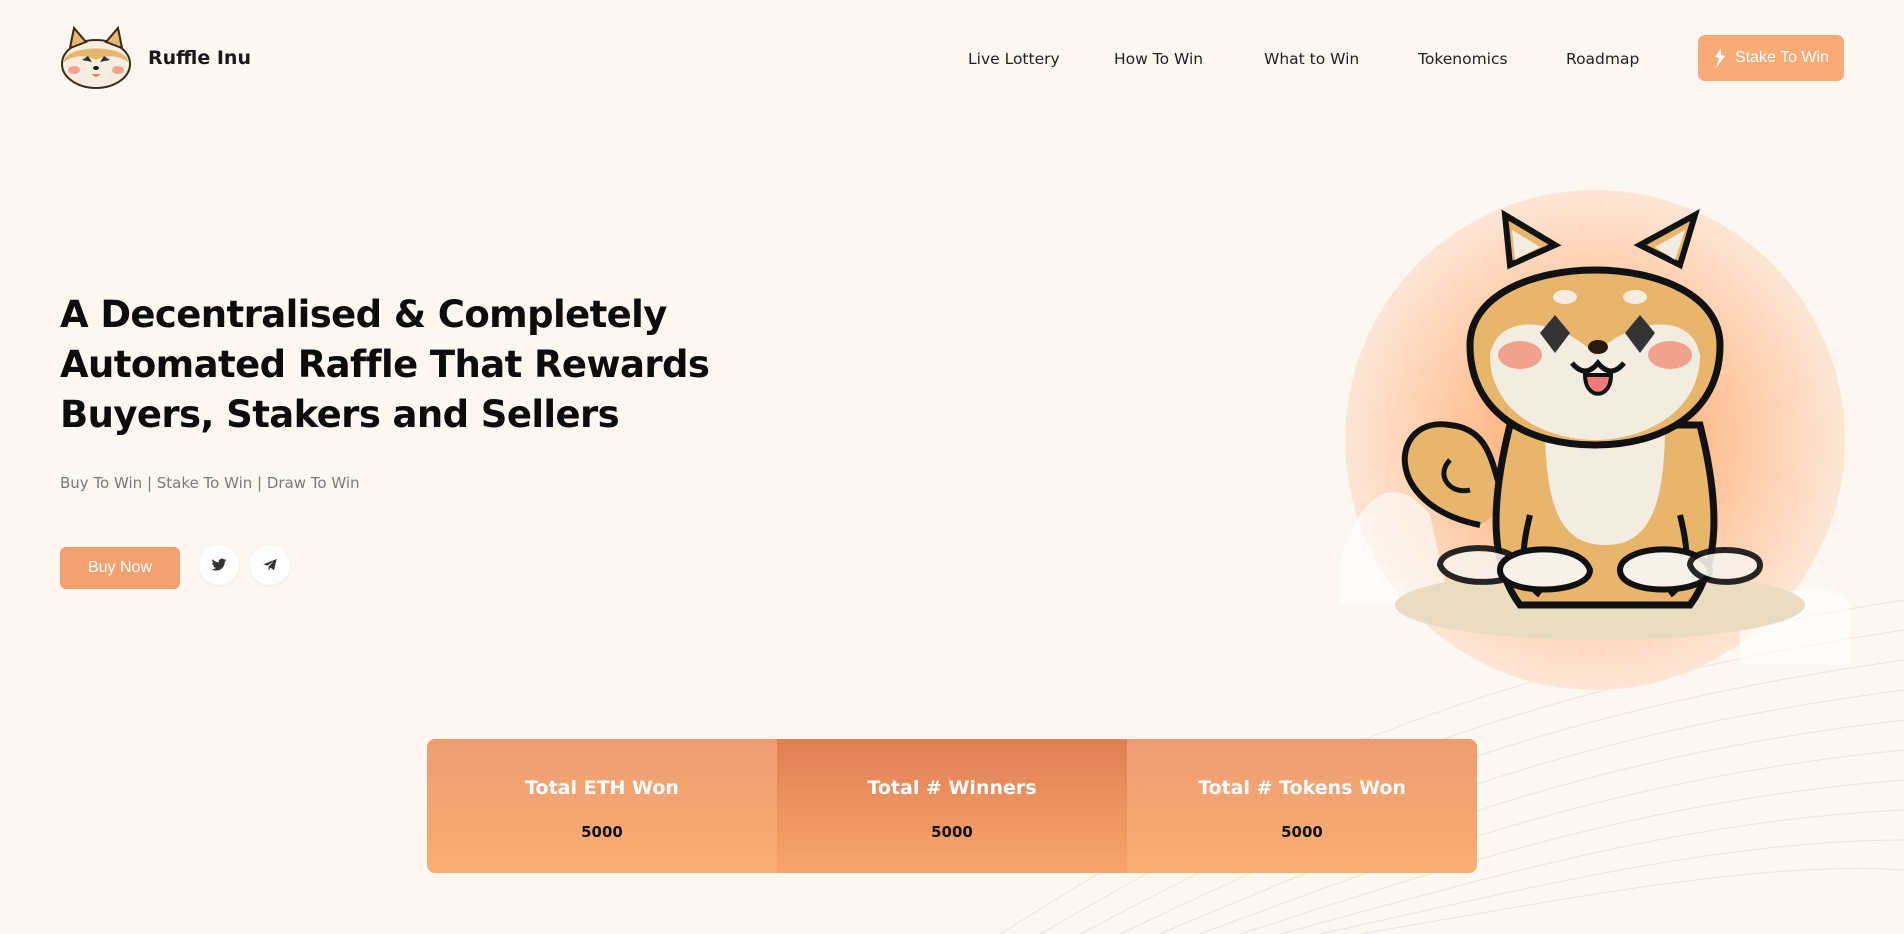 The height and width of the screenshot is (934, 1904). Describe the element at coordinates (120, 568) in the screenshot. I see `buy-now-button: Buy Now` at that location.